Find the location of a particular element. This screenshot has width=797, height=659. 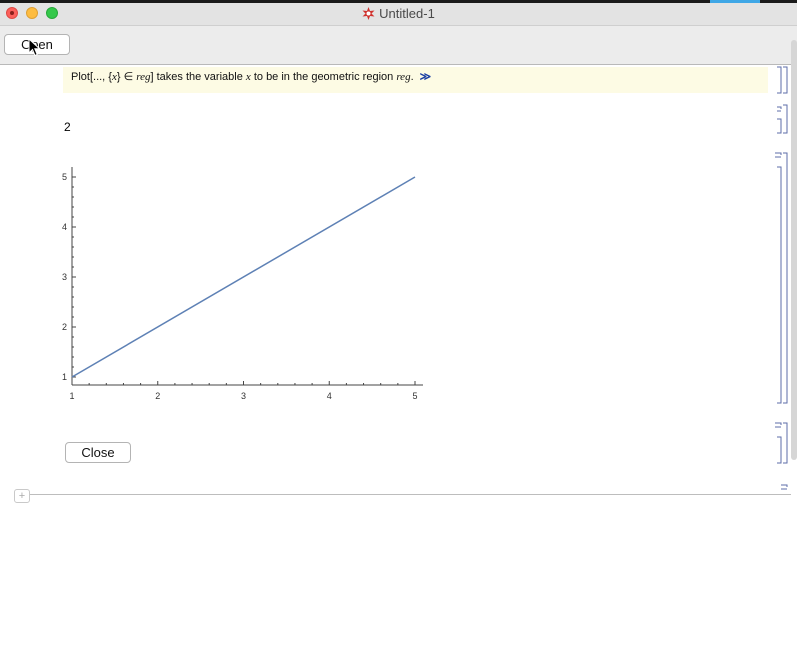

y-tick-label: 3 is located at coordinates (64, 277).